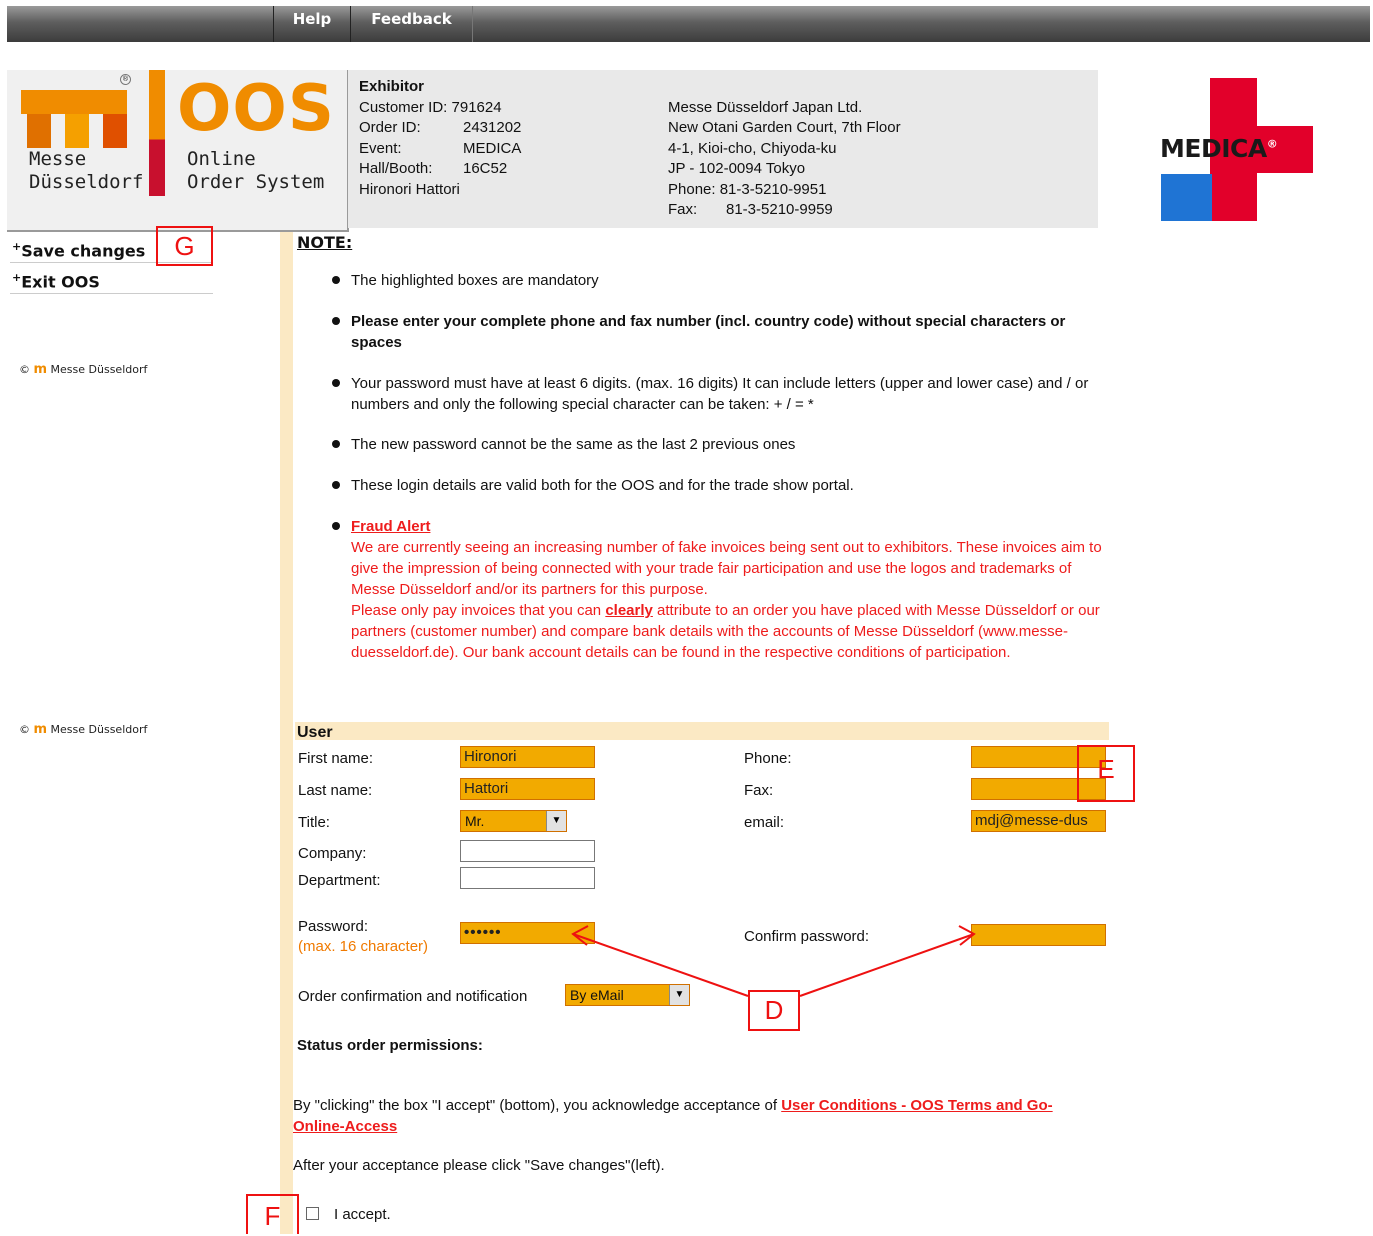 This screenshot has width=1373, height=1236. I want to click on arrow-to-password, so click(660, 965).